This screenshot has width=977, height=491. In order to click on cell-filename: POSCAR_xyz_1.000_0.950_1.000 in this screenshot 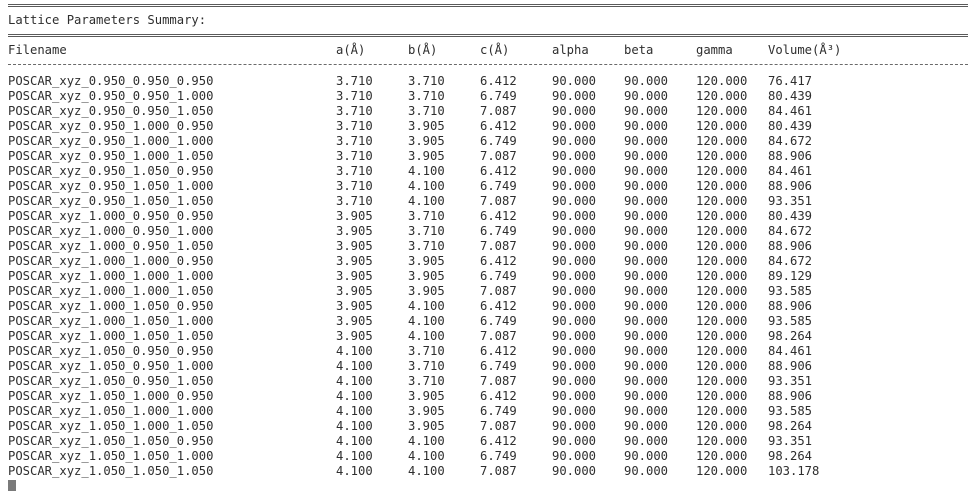, I will do `click(111, 231)`.